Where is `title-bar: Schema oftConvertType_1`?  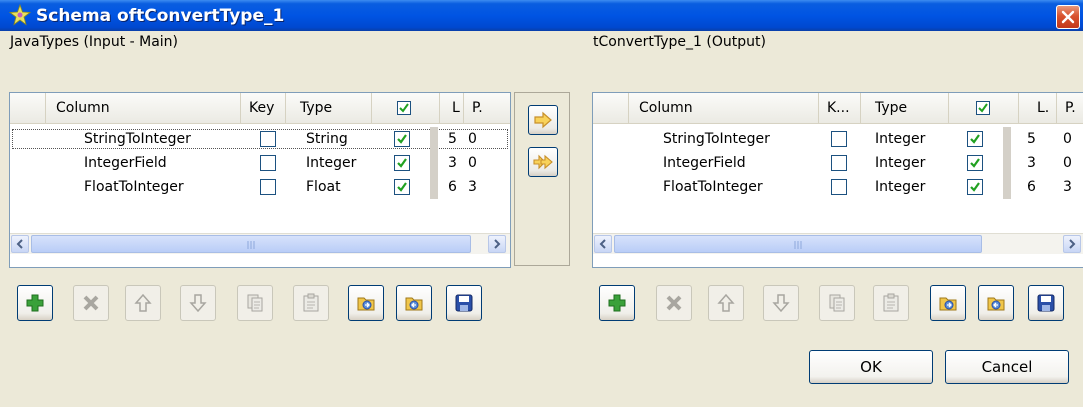
title-bar: Schema oftConvertType_1 is located at coordinates (541, 15).